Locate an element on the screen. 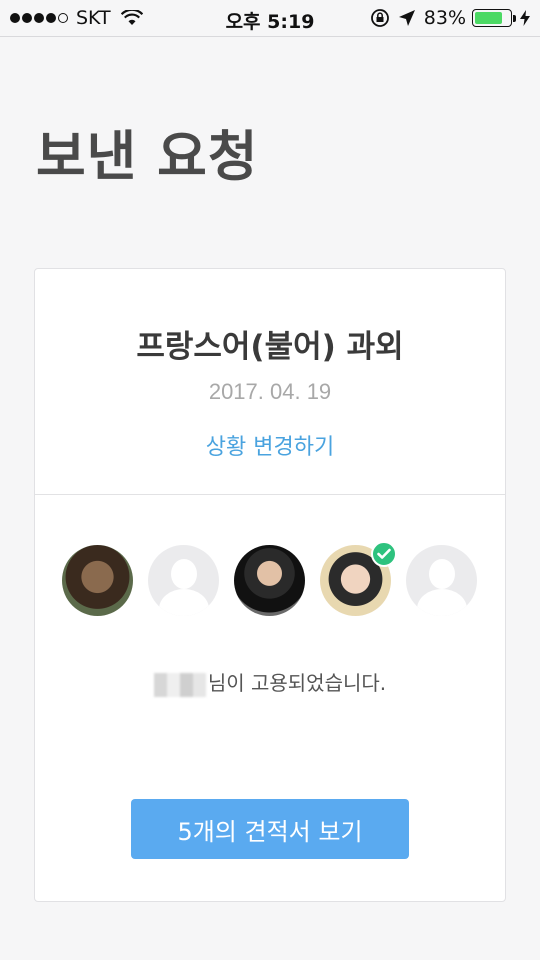 The width and height of the screenshot is (540, 960). request-date: 2017. 04. 19 is located at coordinates (270, 391).